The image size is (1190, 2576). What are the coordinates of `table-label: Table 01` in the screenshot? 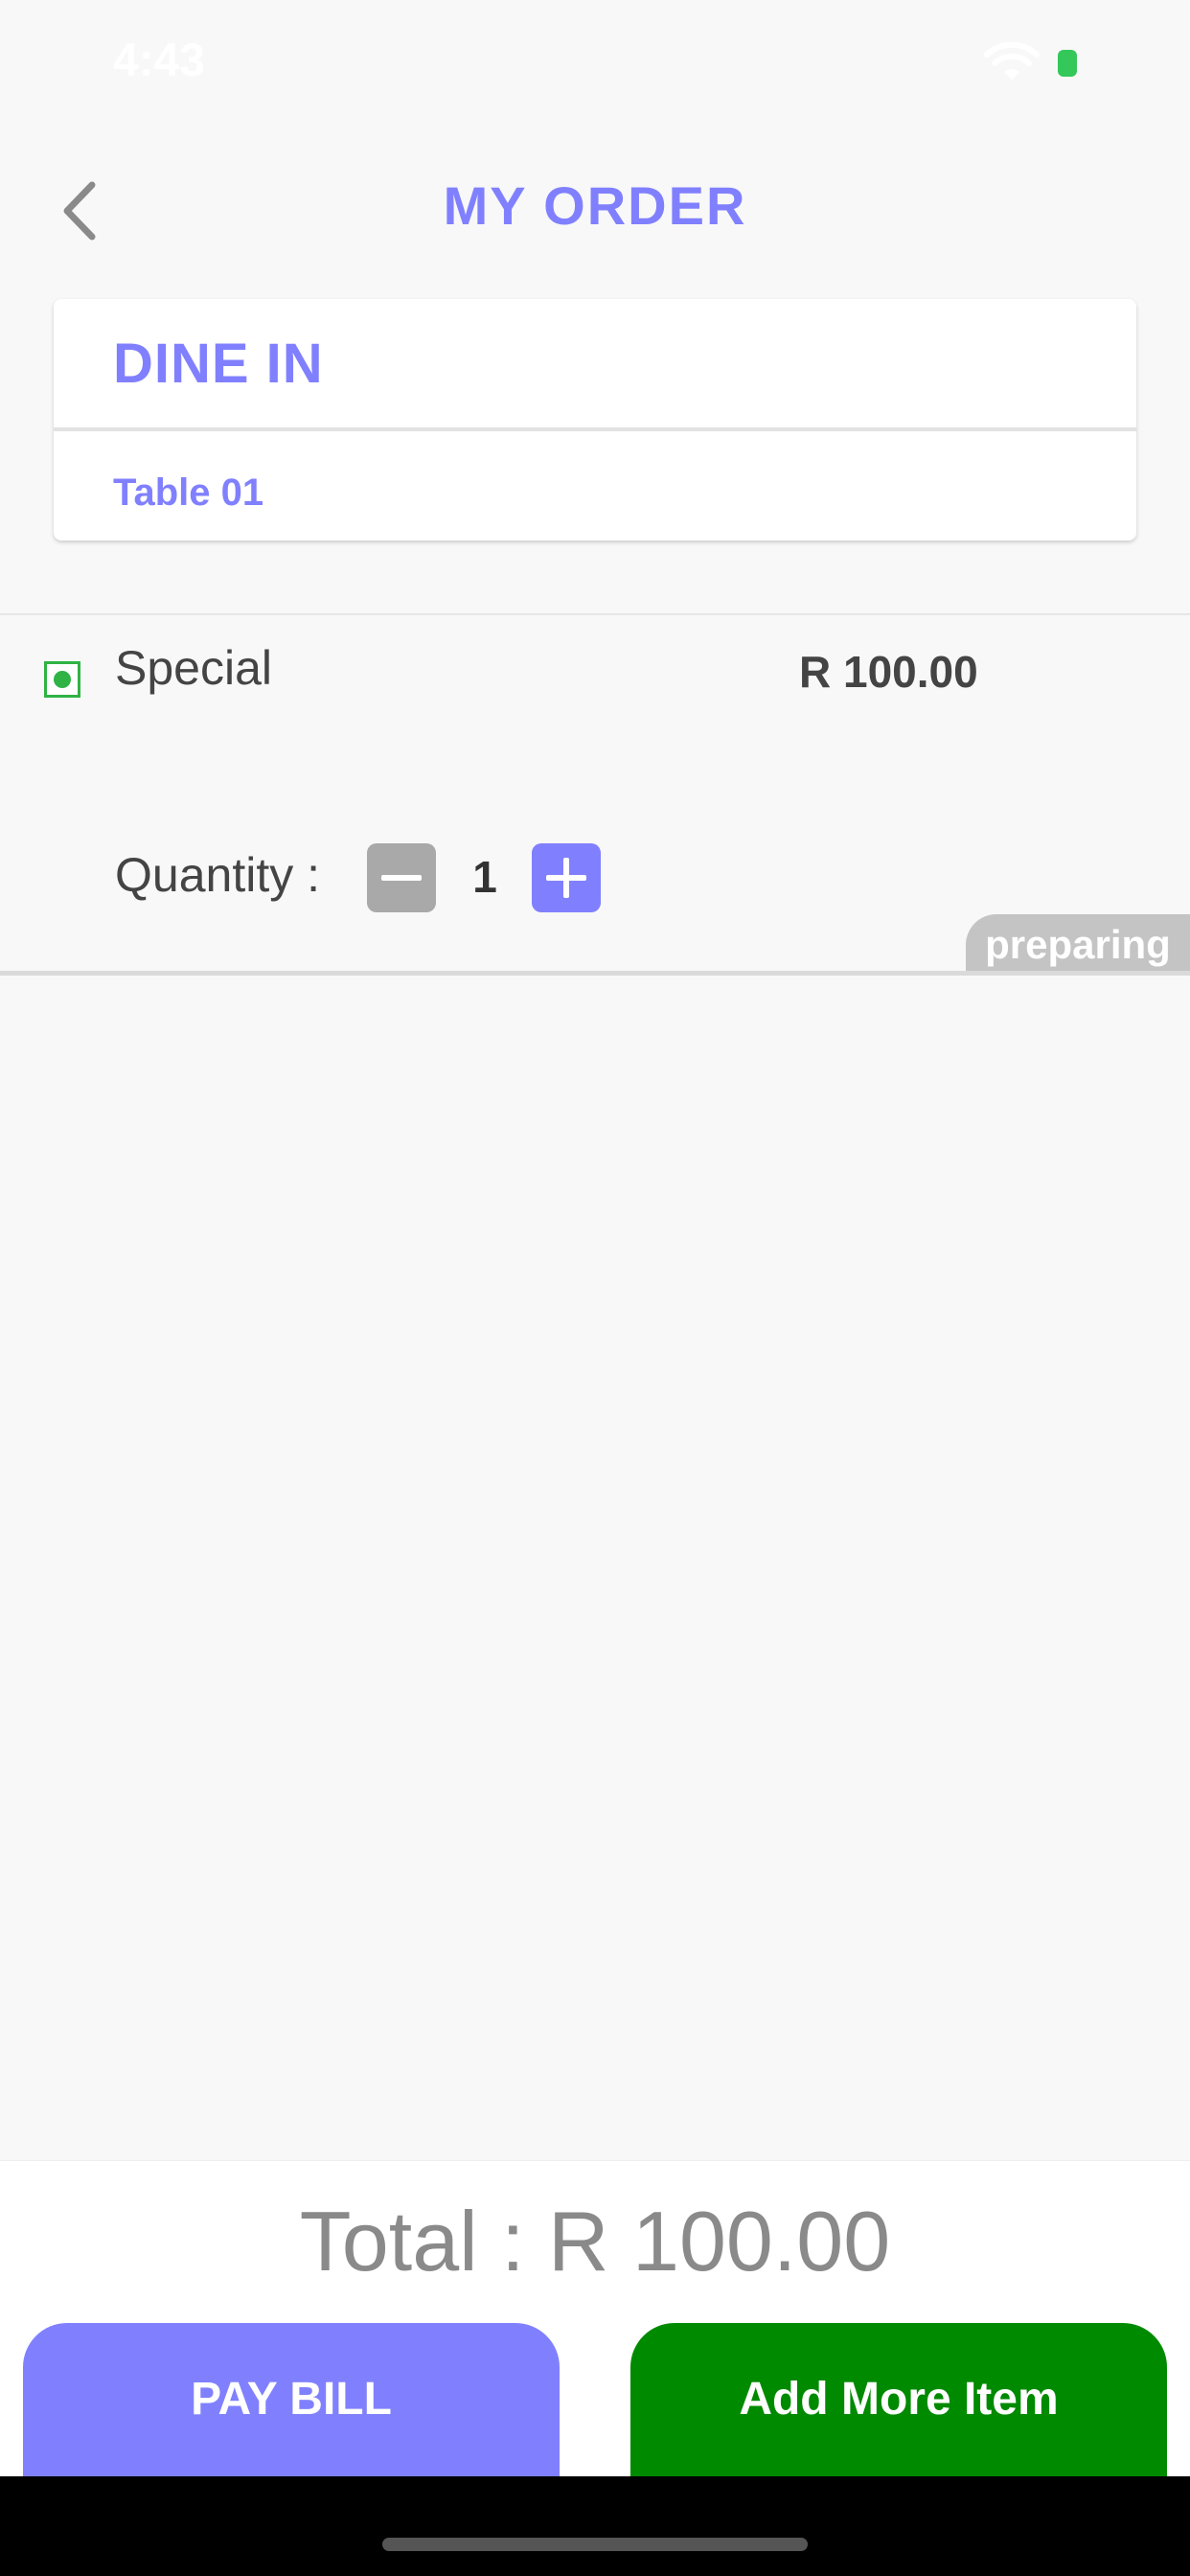 It's located at (189, 493).